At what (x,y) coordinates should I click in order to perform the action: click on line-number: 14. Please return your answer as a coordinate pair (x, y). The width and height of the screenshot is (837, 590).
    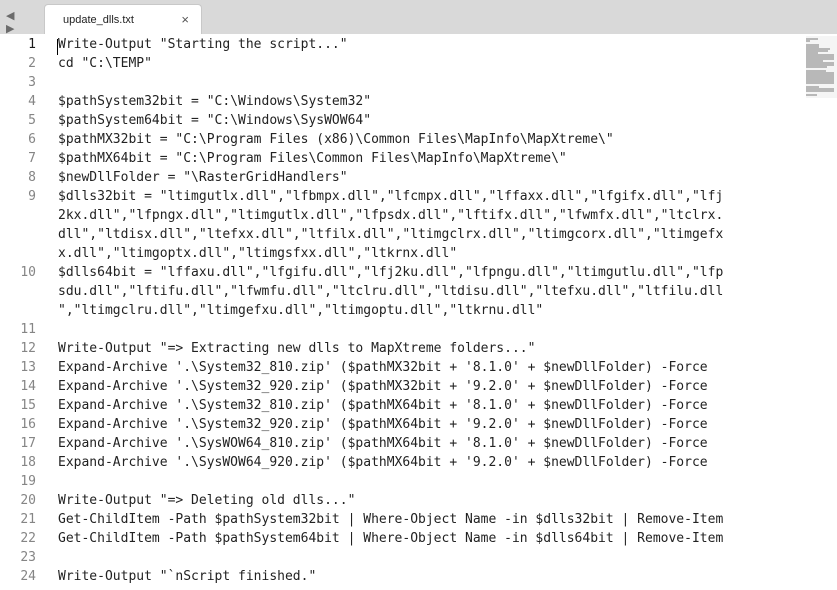
    Looking at the image, I should click on (28, 386).